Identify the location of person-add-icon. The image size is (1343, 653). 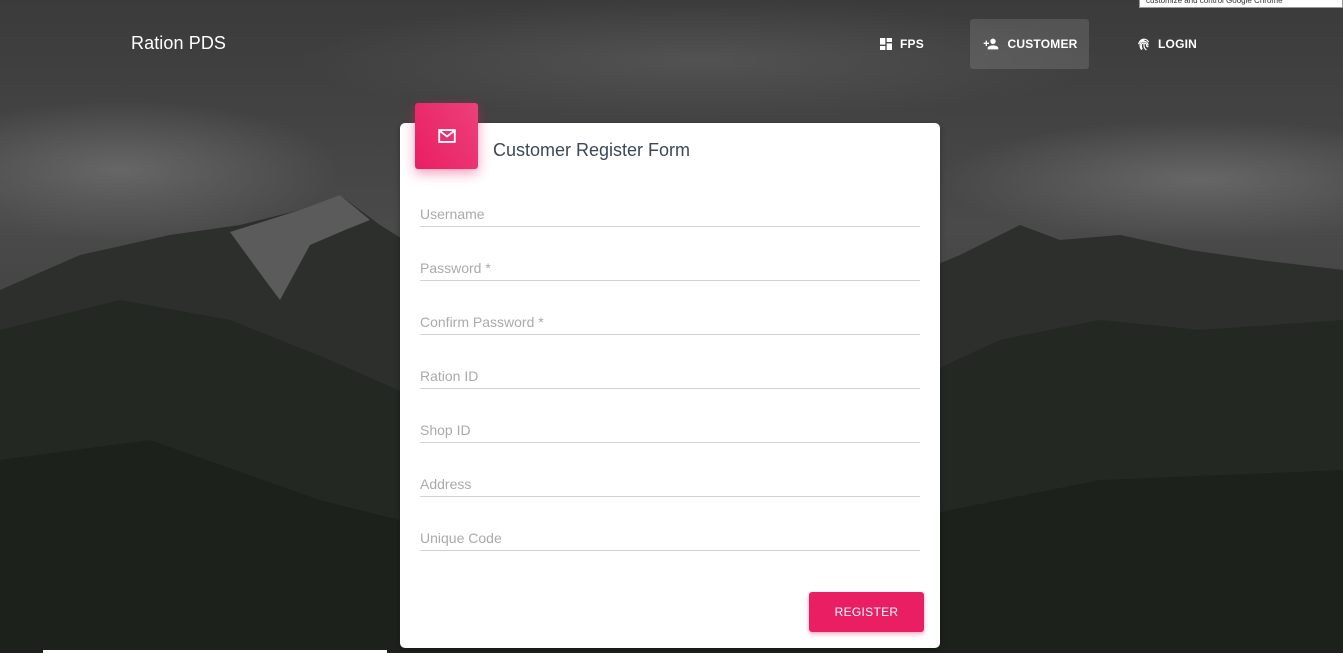
(991, 44).